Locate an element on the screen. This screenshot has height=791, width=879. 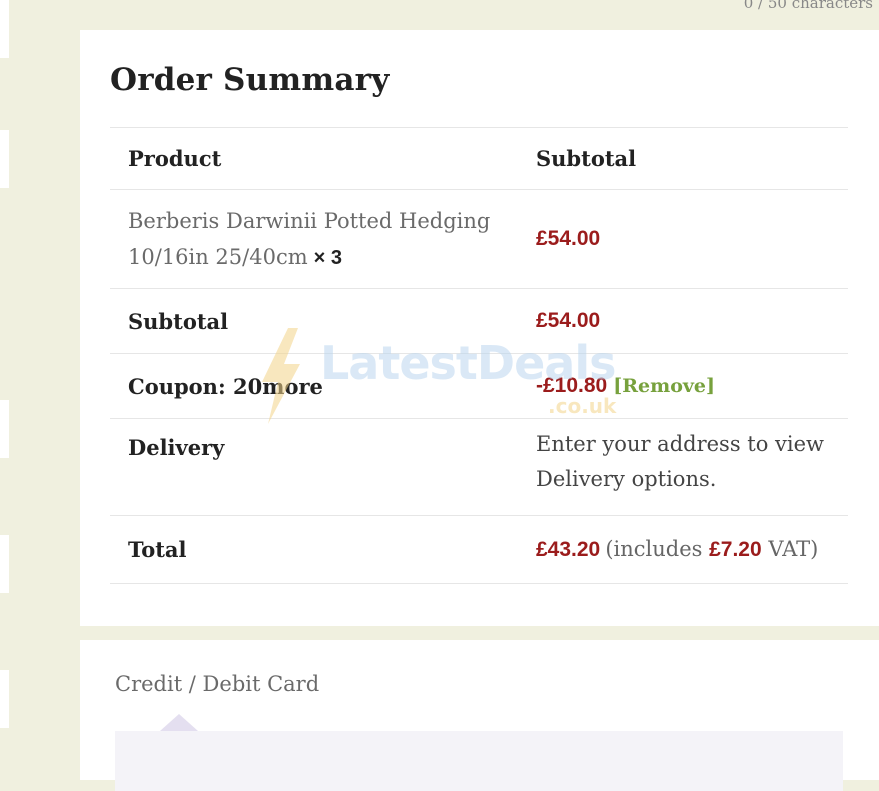
remove-coupon-link: [Remove] is located at coordinates (664, 386).